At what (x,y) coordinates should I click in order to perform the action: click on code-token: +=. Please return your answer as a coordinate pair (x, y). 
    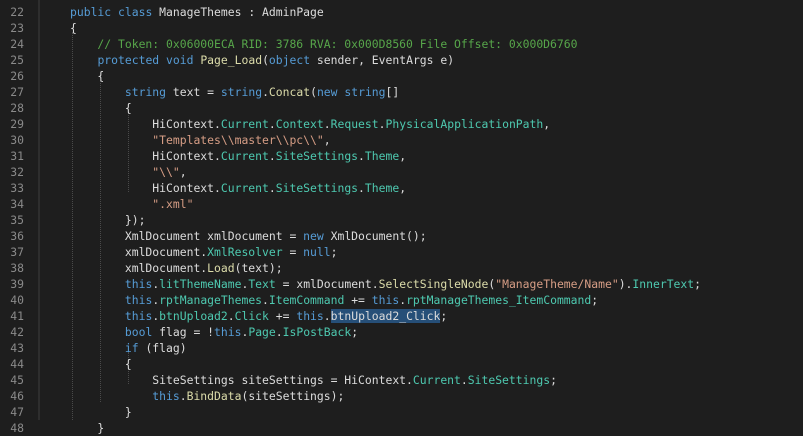
    Looking at the image, I should click on (282, 316).